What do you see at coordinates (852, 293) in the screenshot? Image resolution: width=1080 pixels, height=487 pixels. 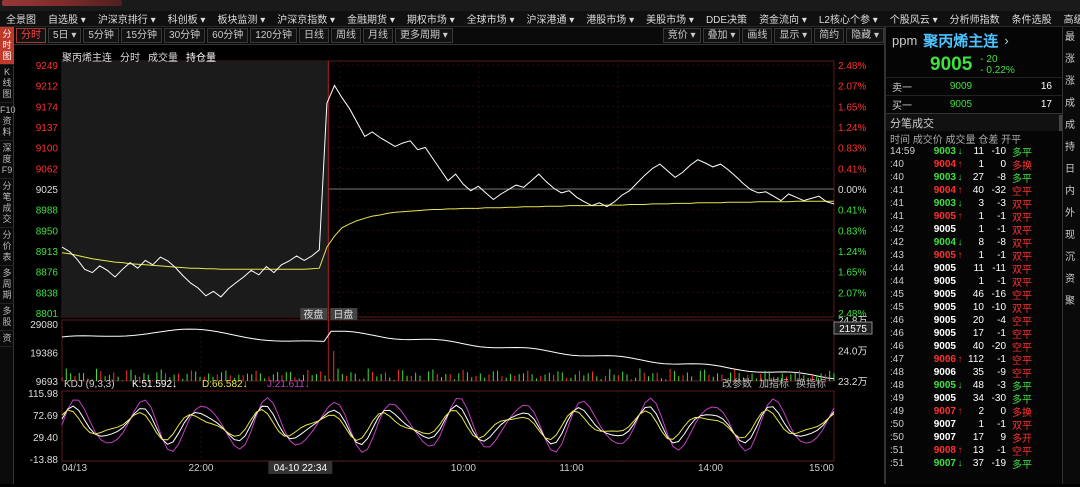 I see `pct-tick-label: 2.07%` at bounding box center [852, 293].